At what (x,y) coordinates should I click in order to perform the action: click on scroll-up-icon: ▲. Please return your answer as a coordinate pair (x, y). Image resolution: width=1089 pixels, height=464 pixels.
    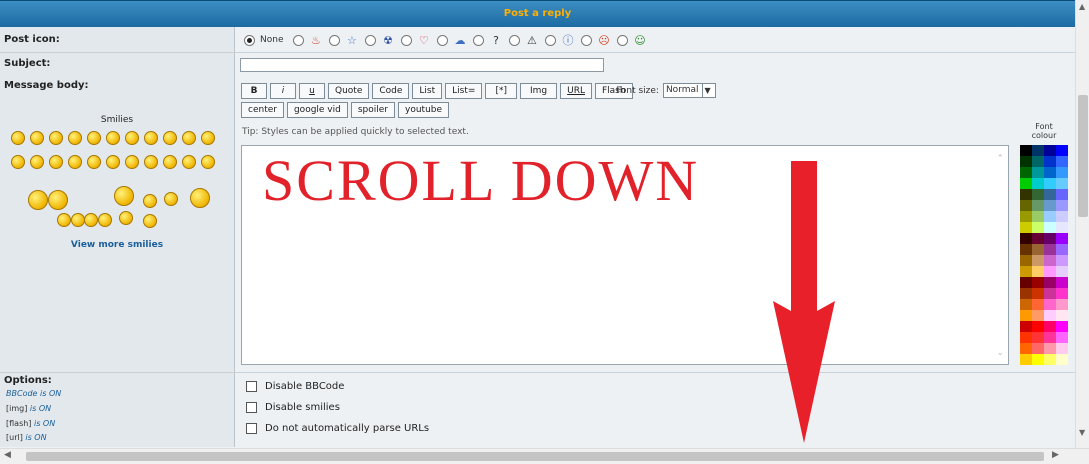
    Looking at the image, I should click on (1082, 6).